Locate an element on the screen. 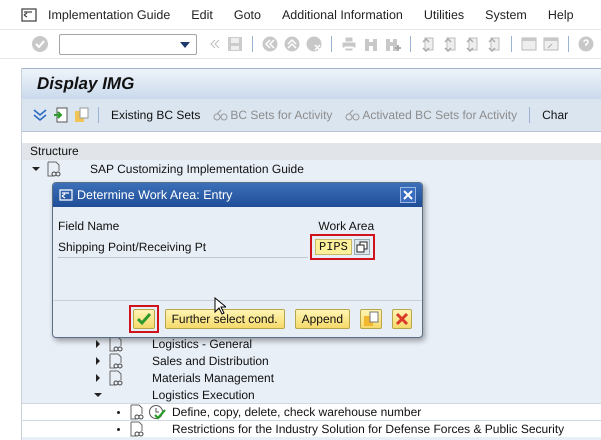 The width and height of the screenshot is (601, 440). window-menu-icon is located at coordinates (66, 195).